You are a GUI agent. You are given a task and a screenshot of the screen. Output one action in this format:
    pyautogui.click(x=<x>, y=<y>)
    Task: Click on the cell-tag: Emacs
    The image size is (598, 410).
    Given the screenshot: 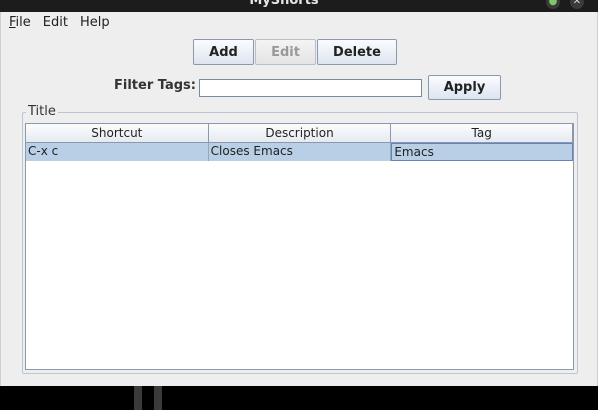 What is the action you would take?
    pyautogui.click(x=482, y=152)
    